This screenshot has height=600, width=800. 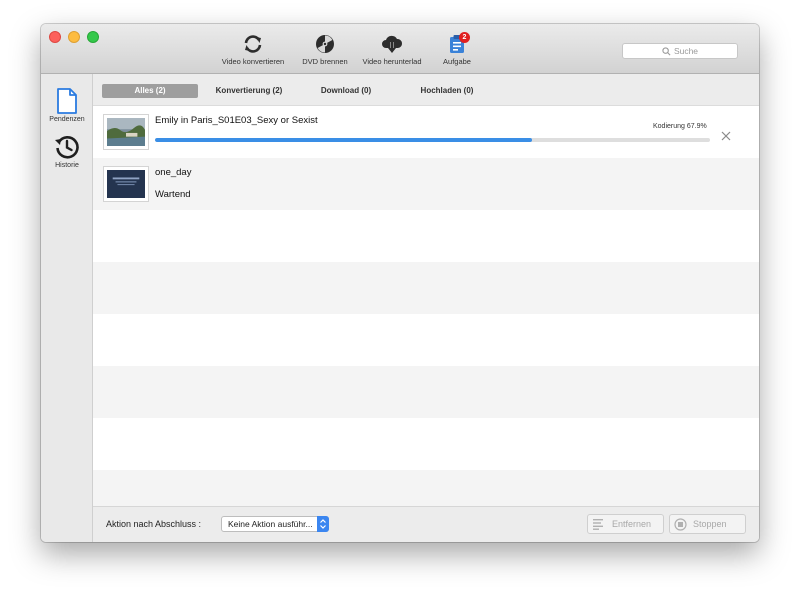 I want to click on sidebar-item-label: Historie, so click(x=67, y=165).